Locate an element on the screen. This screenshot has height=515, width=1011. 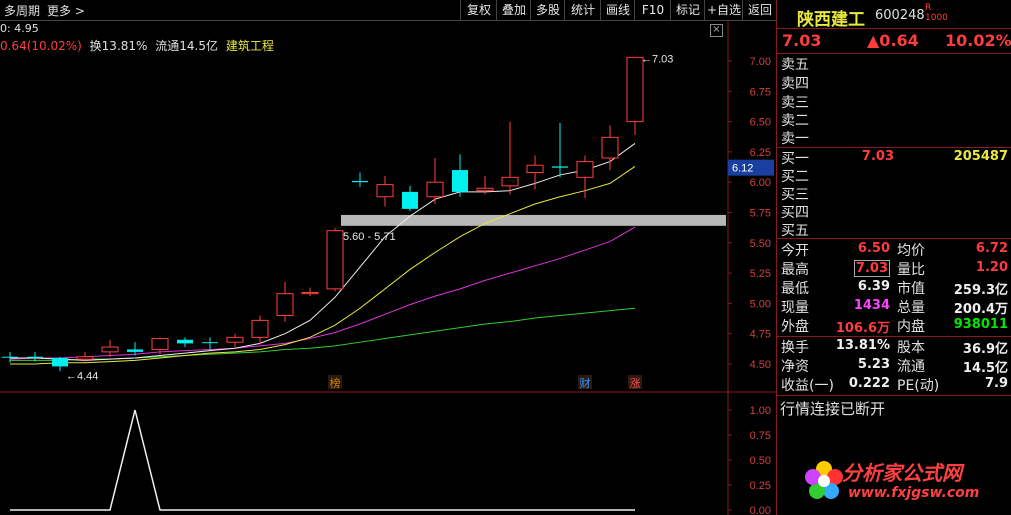
bid-row: 买一 7.03 205487 is located at coordinates (894, 158).